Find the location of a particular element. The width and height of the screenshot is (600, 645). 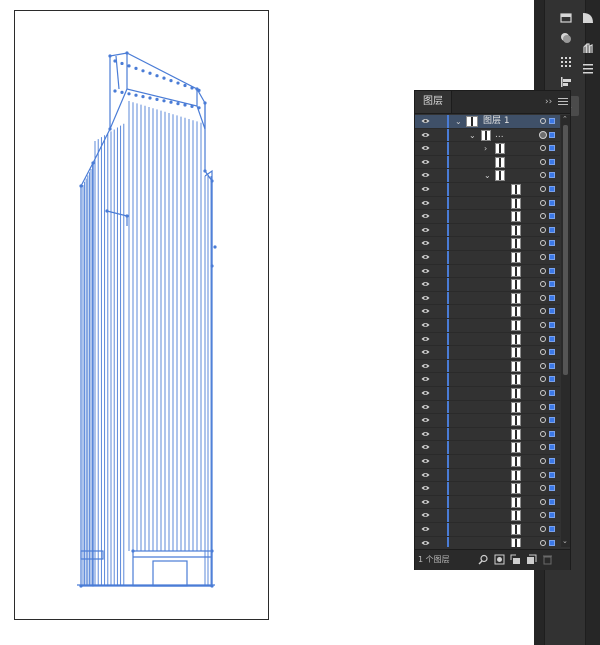

panel-menu-icon is located at coordinates (563, 101).